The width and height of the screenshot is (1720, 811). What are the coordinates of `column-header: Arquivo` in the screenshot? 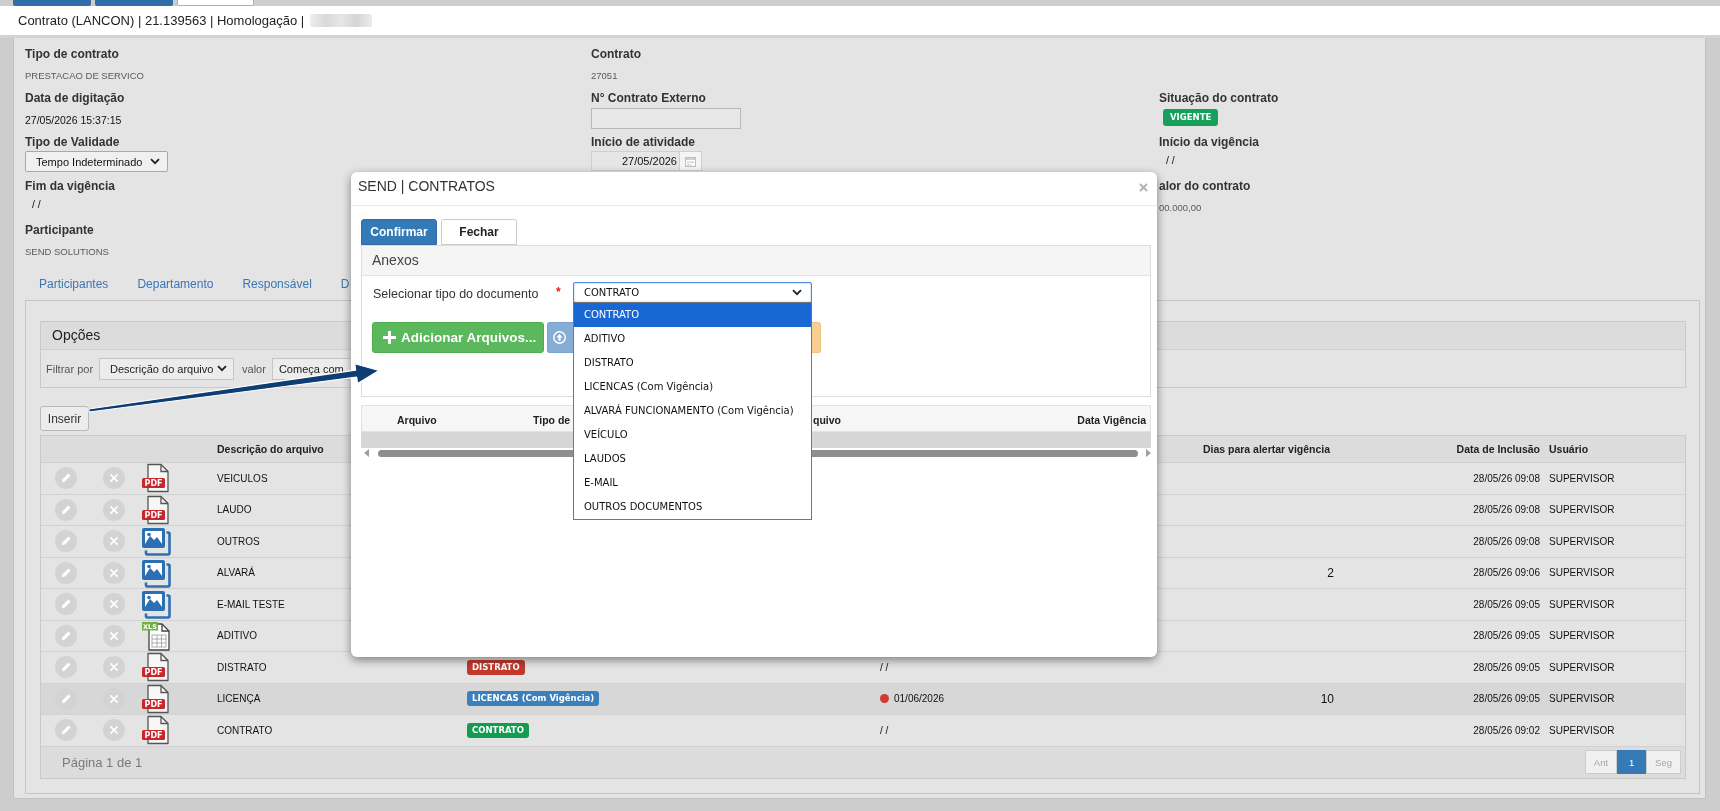 It's located at (417, 419).